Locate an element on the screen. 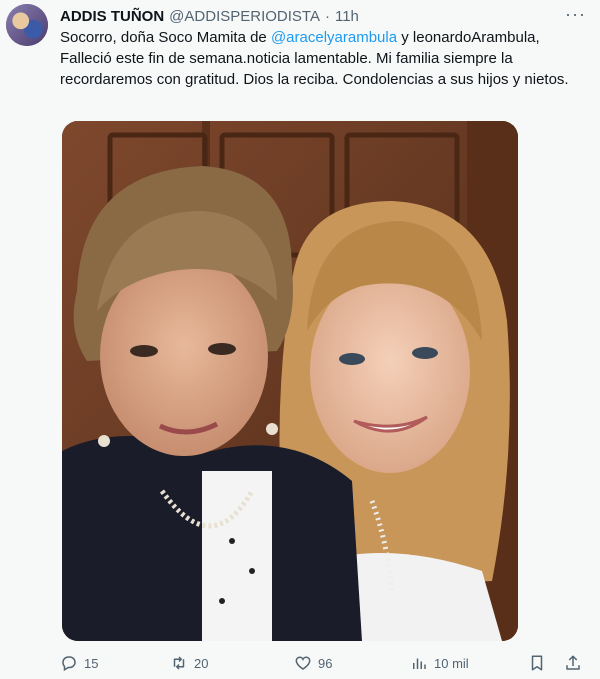 The height and width of the screenshot is (679, 600). tweet-text-part1: Socorro, doña Soco Mamita de is located at coordinates (165, 37).